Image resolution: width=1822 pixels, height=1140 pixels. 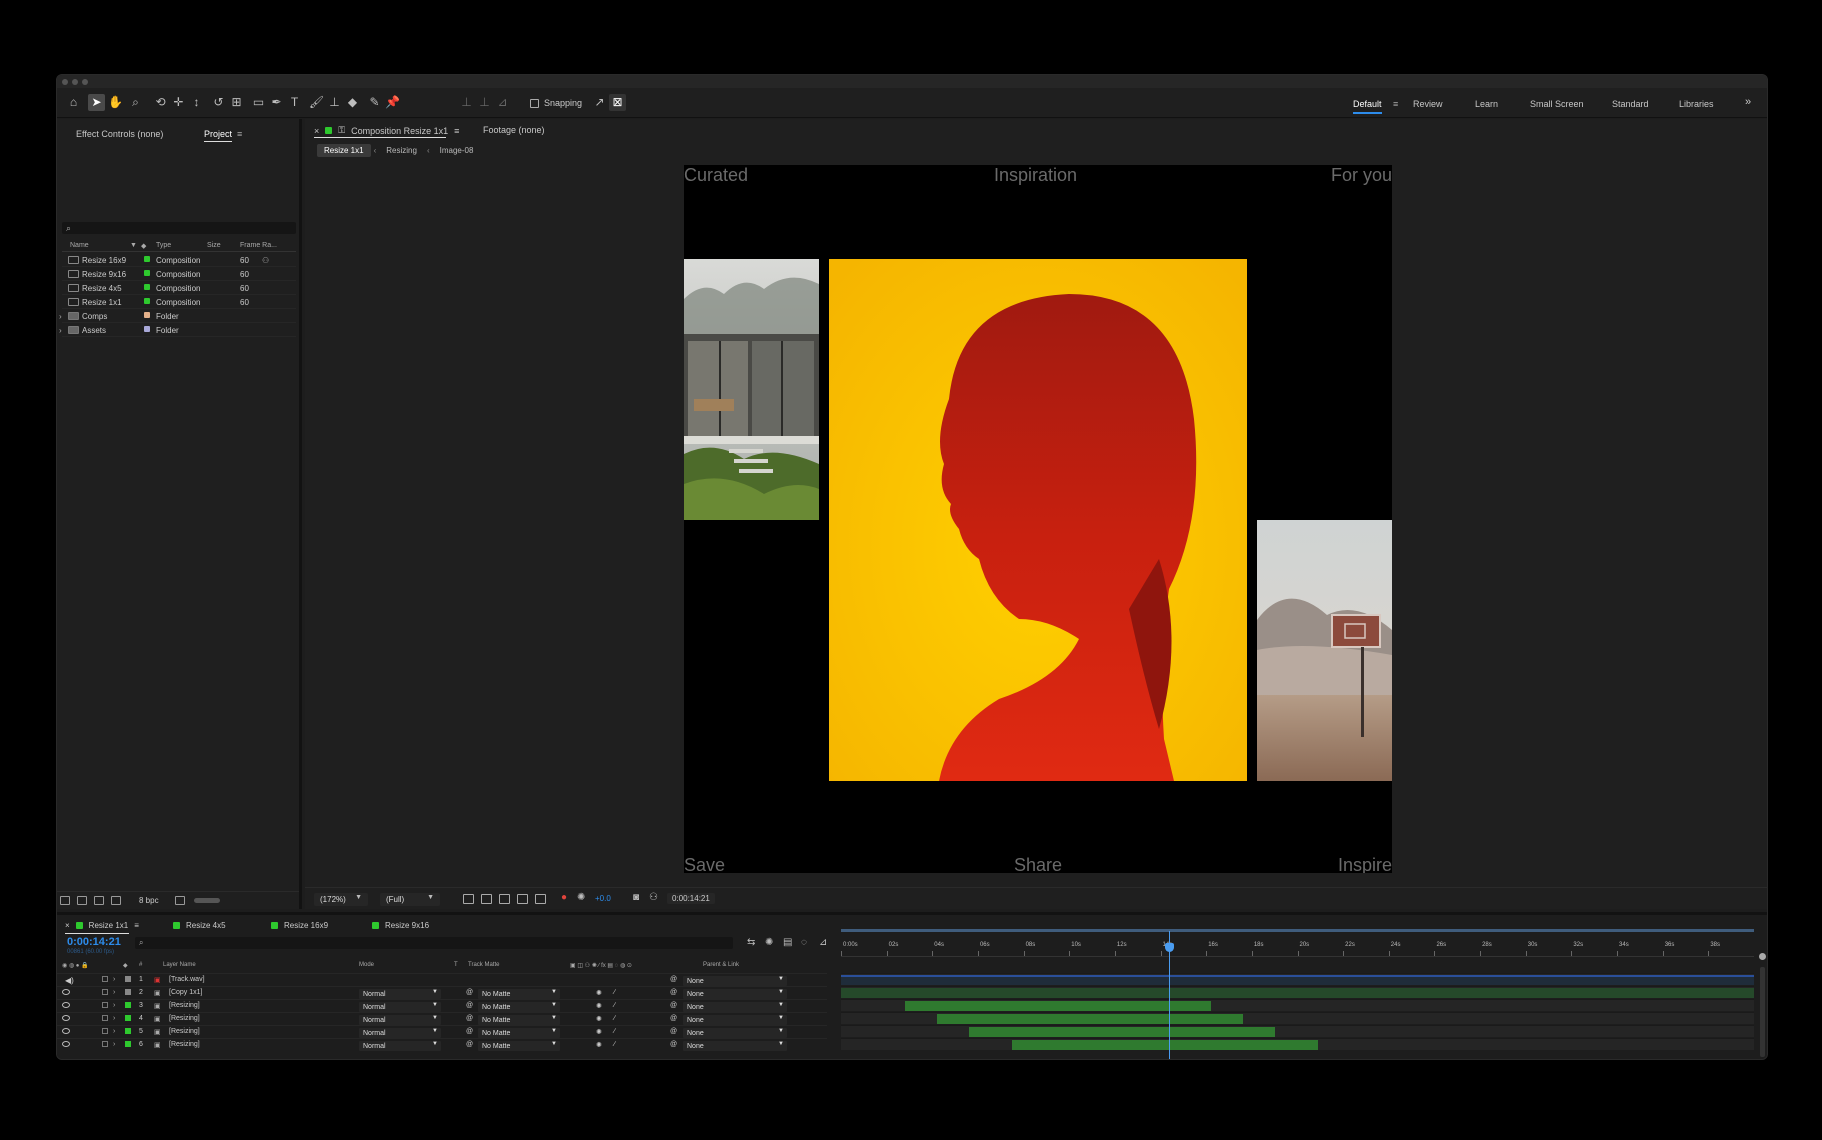 I want to click on selection-tool-icon: ➤, so click(x=96, y=102).